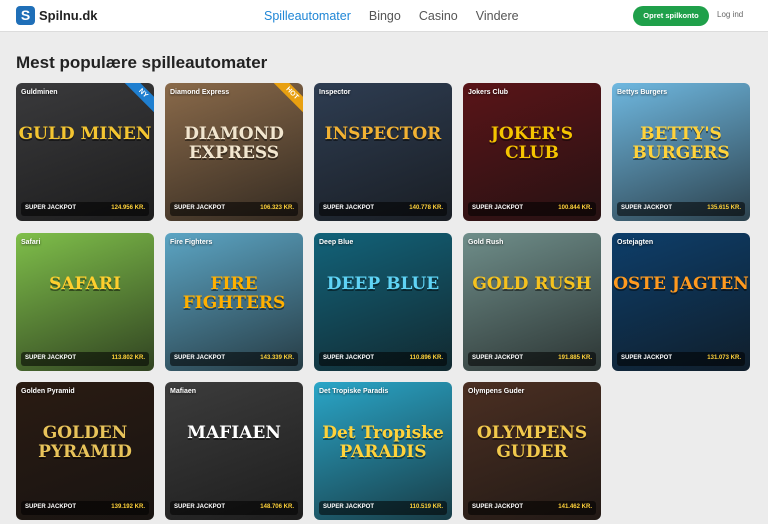 The image size is (768, 524). What do you see at coordinates (142, 62) in the screenshot?
I see `page-title: Mest populære spilleautomater` at bounding box center [142, 62].